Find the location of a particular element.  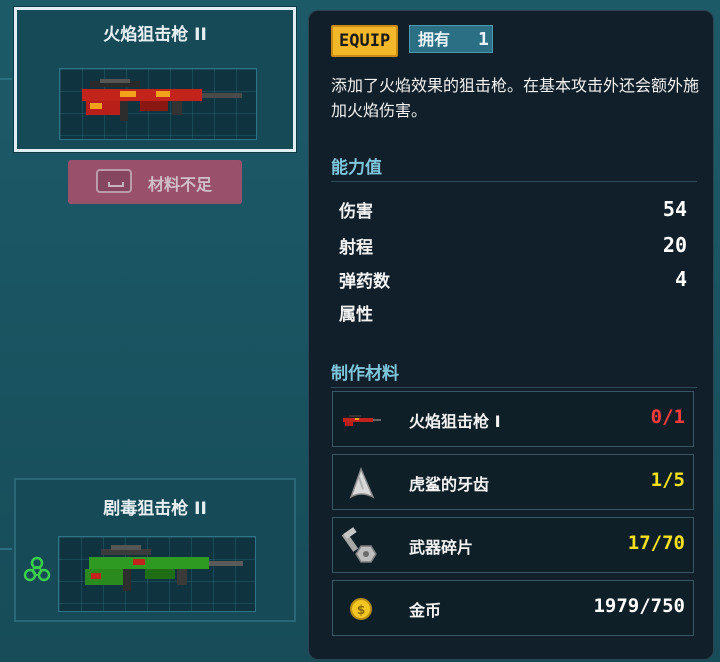

weapon-card-poison-sniper-2: 剧毒狙击枪 II is located at coordinates (155, 550).